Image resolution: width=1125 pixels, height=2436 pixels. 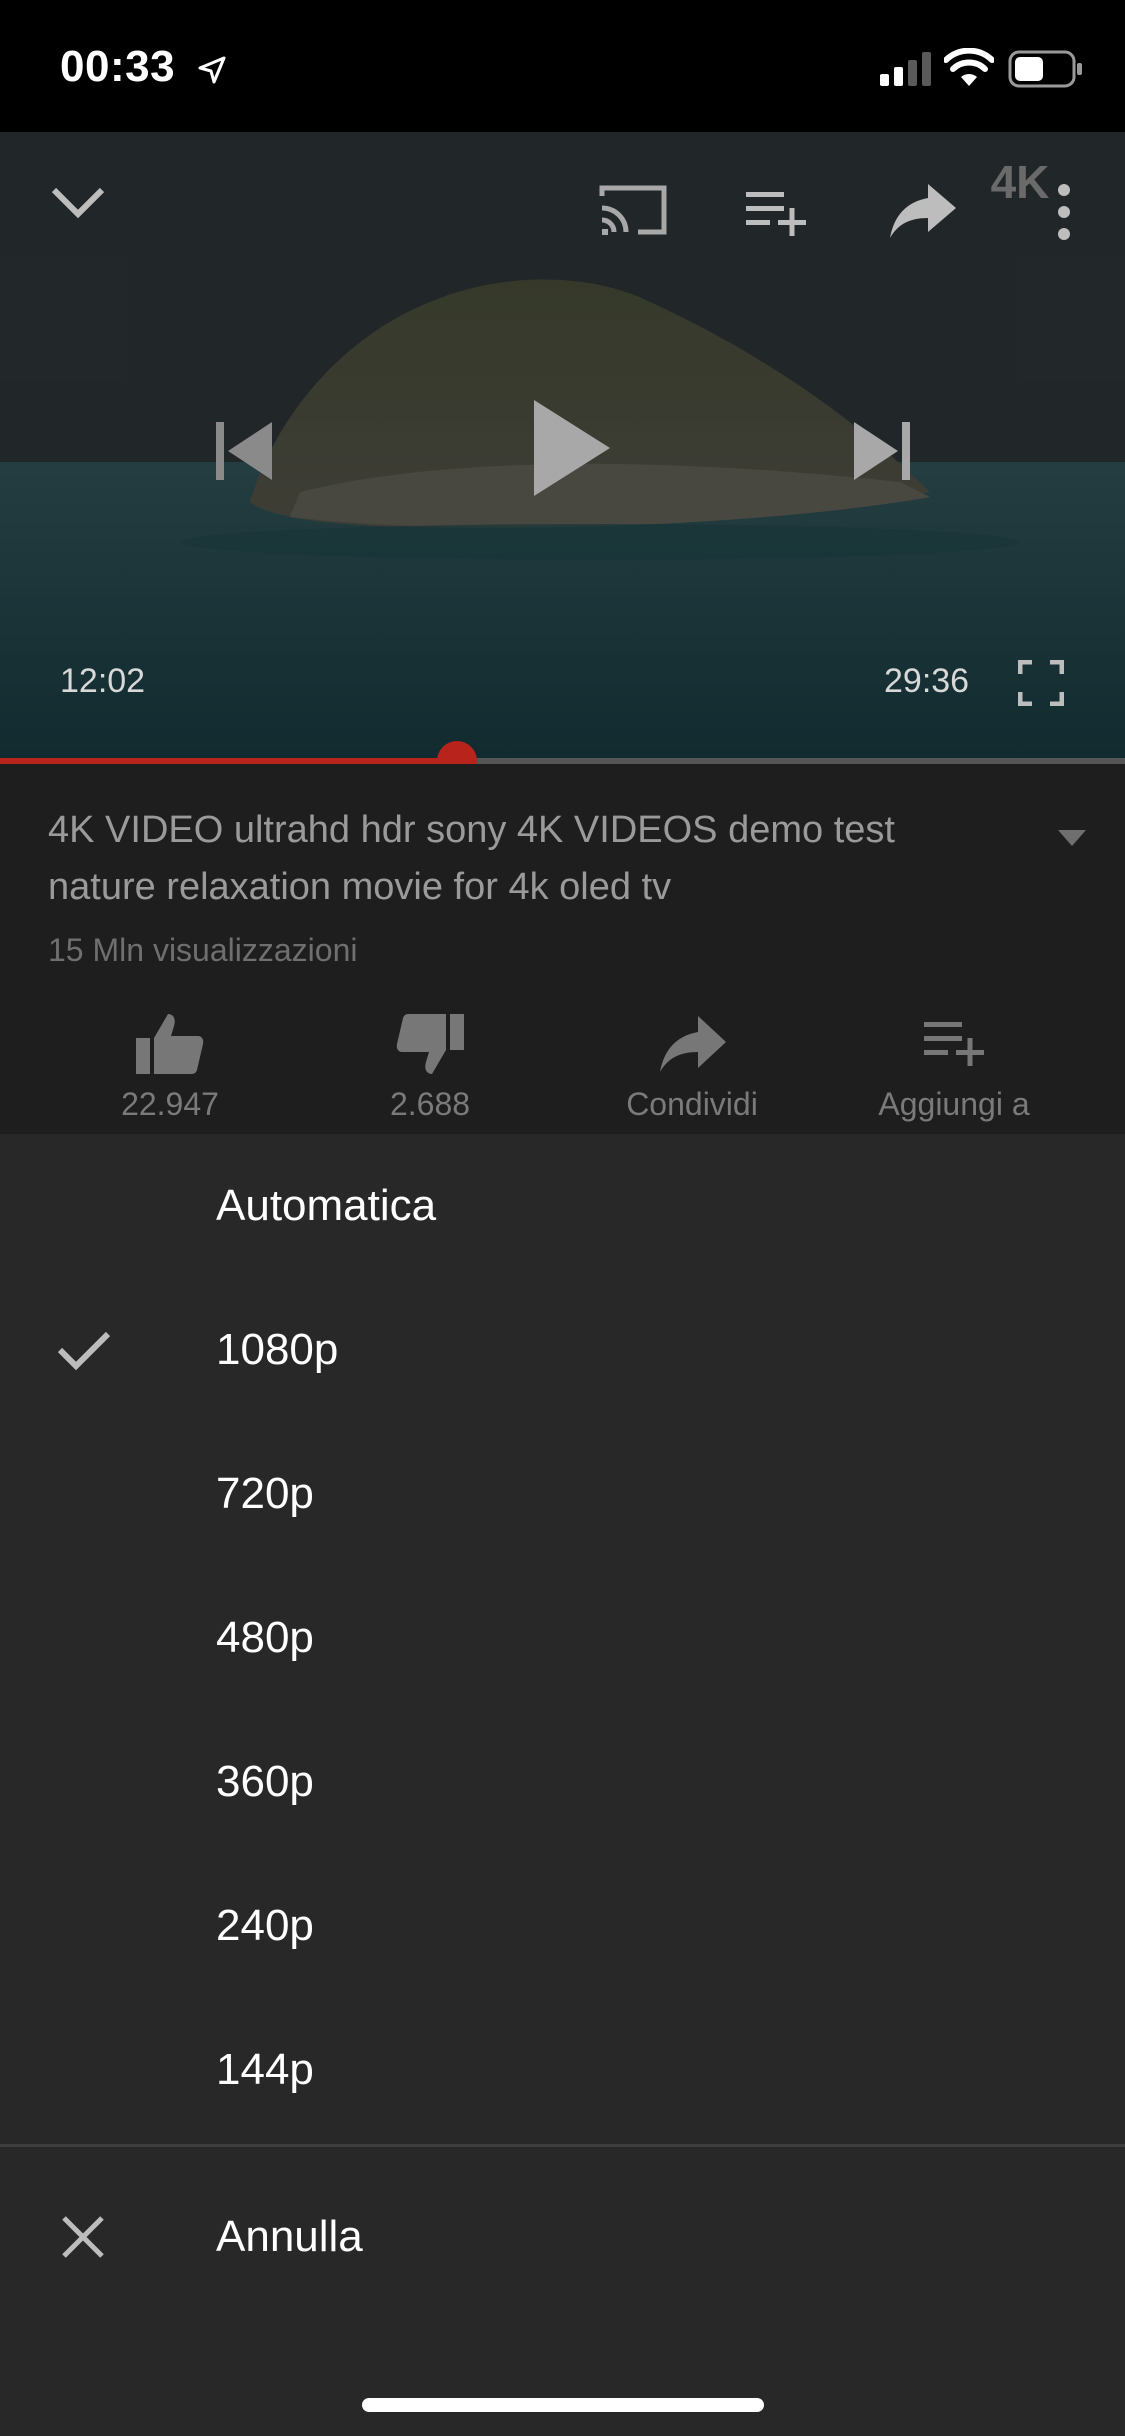 I want to click on add-to-playlist-icon, so click(x=954, y=1044).